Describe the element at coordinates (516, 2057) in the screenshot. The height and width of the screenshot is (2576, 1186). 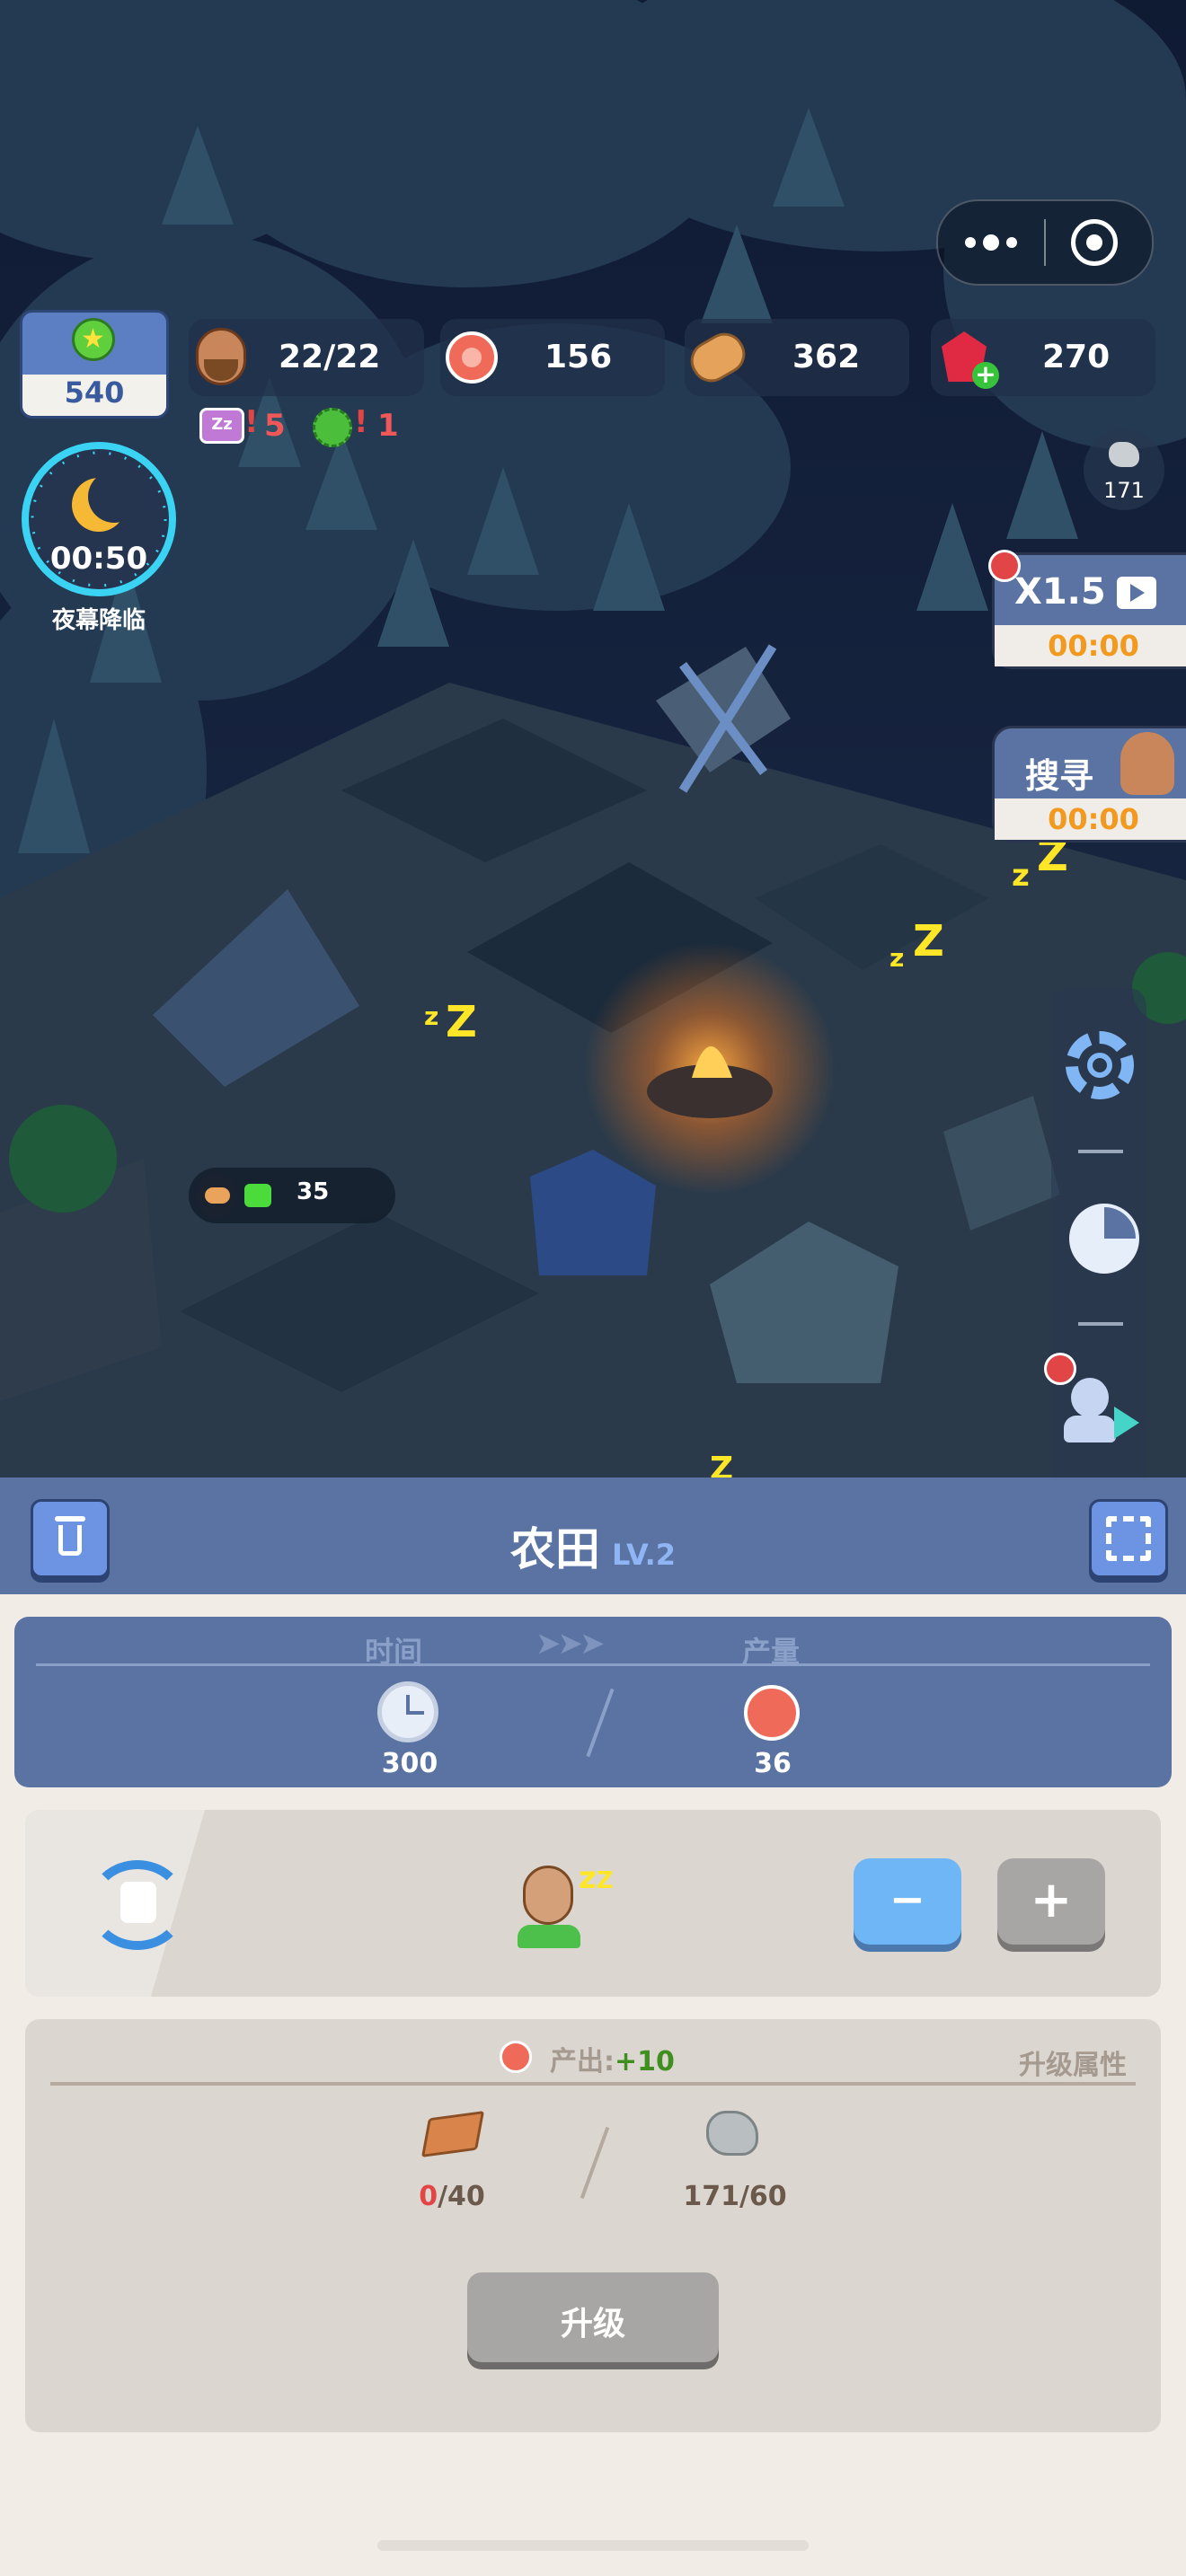
I see `meat-small-icon` at that location.